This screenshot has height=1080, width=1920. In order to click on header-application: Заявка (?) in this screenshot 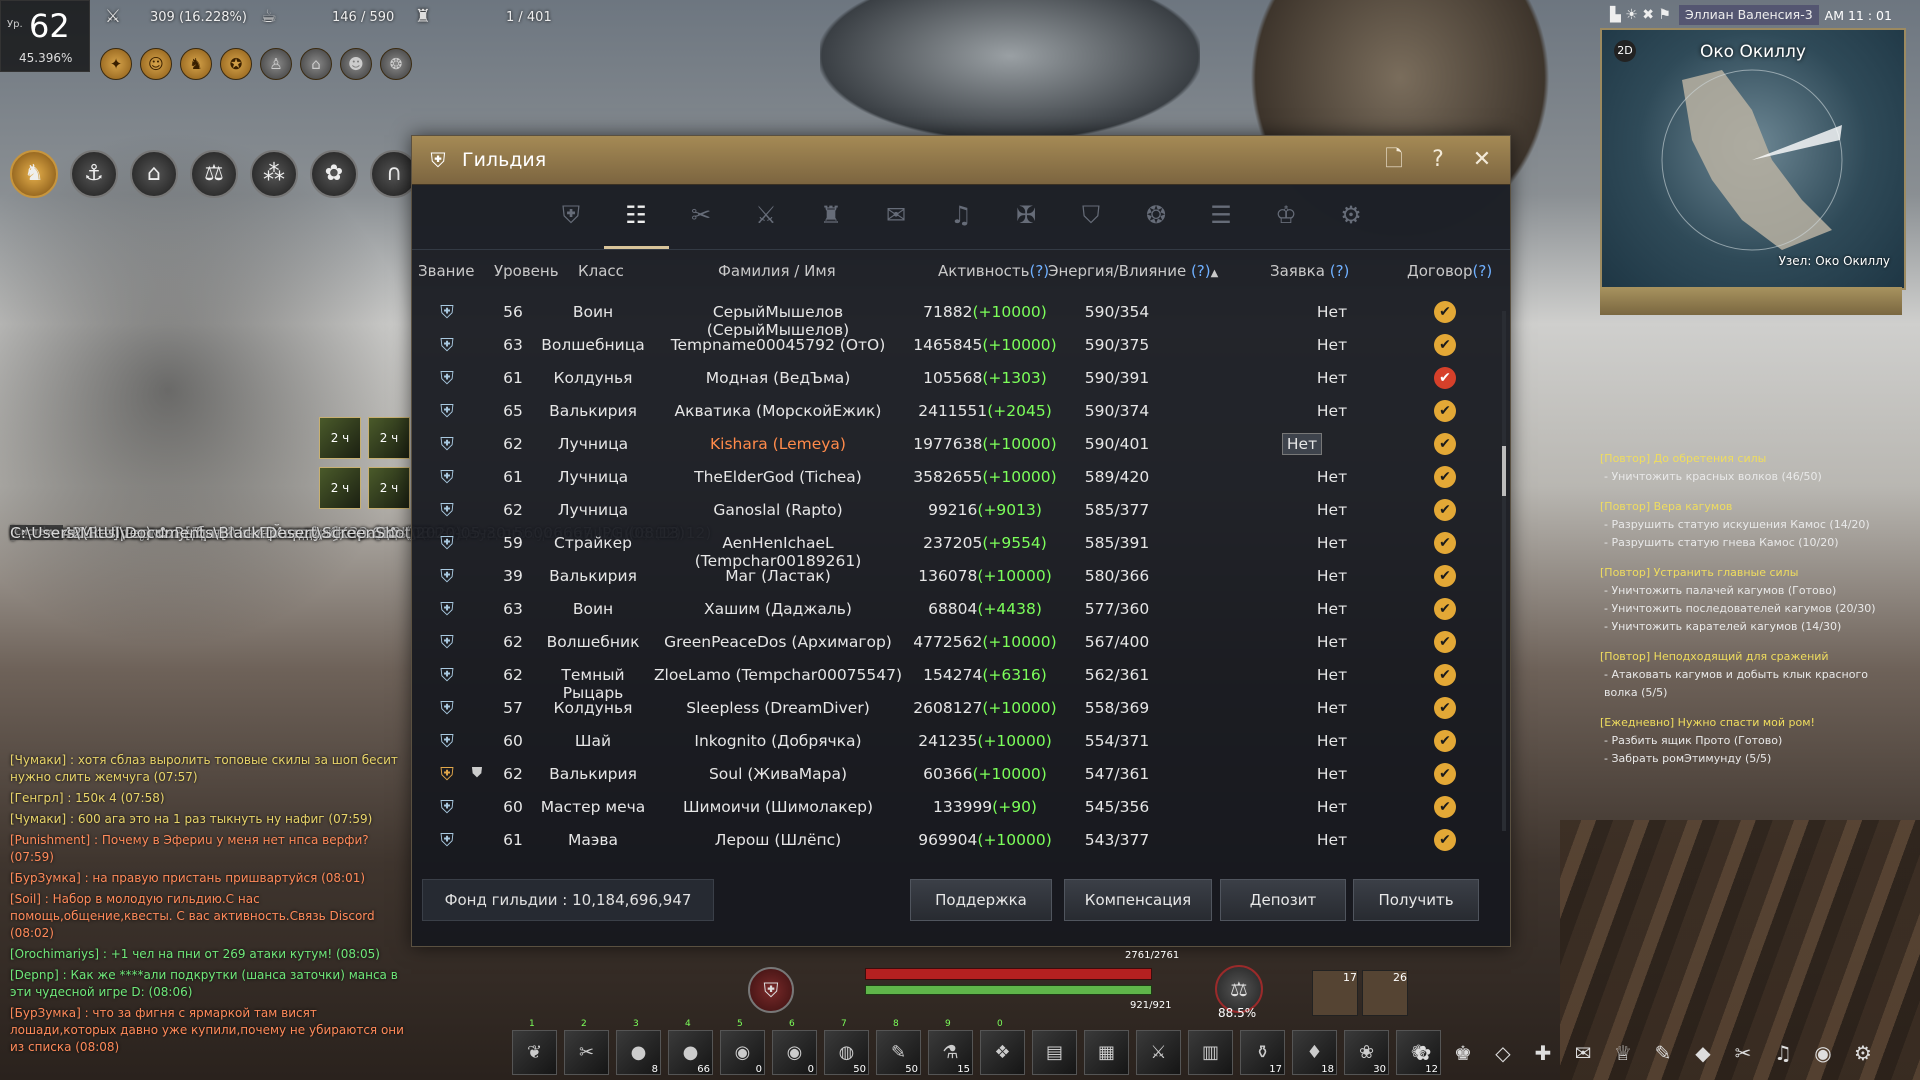, I will do `click(1309, 271)`.